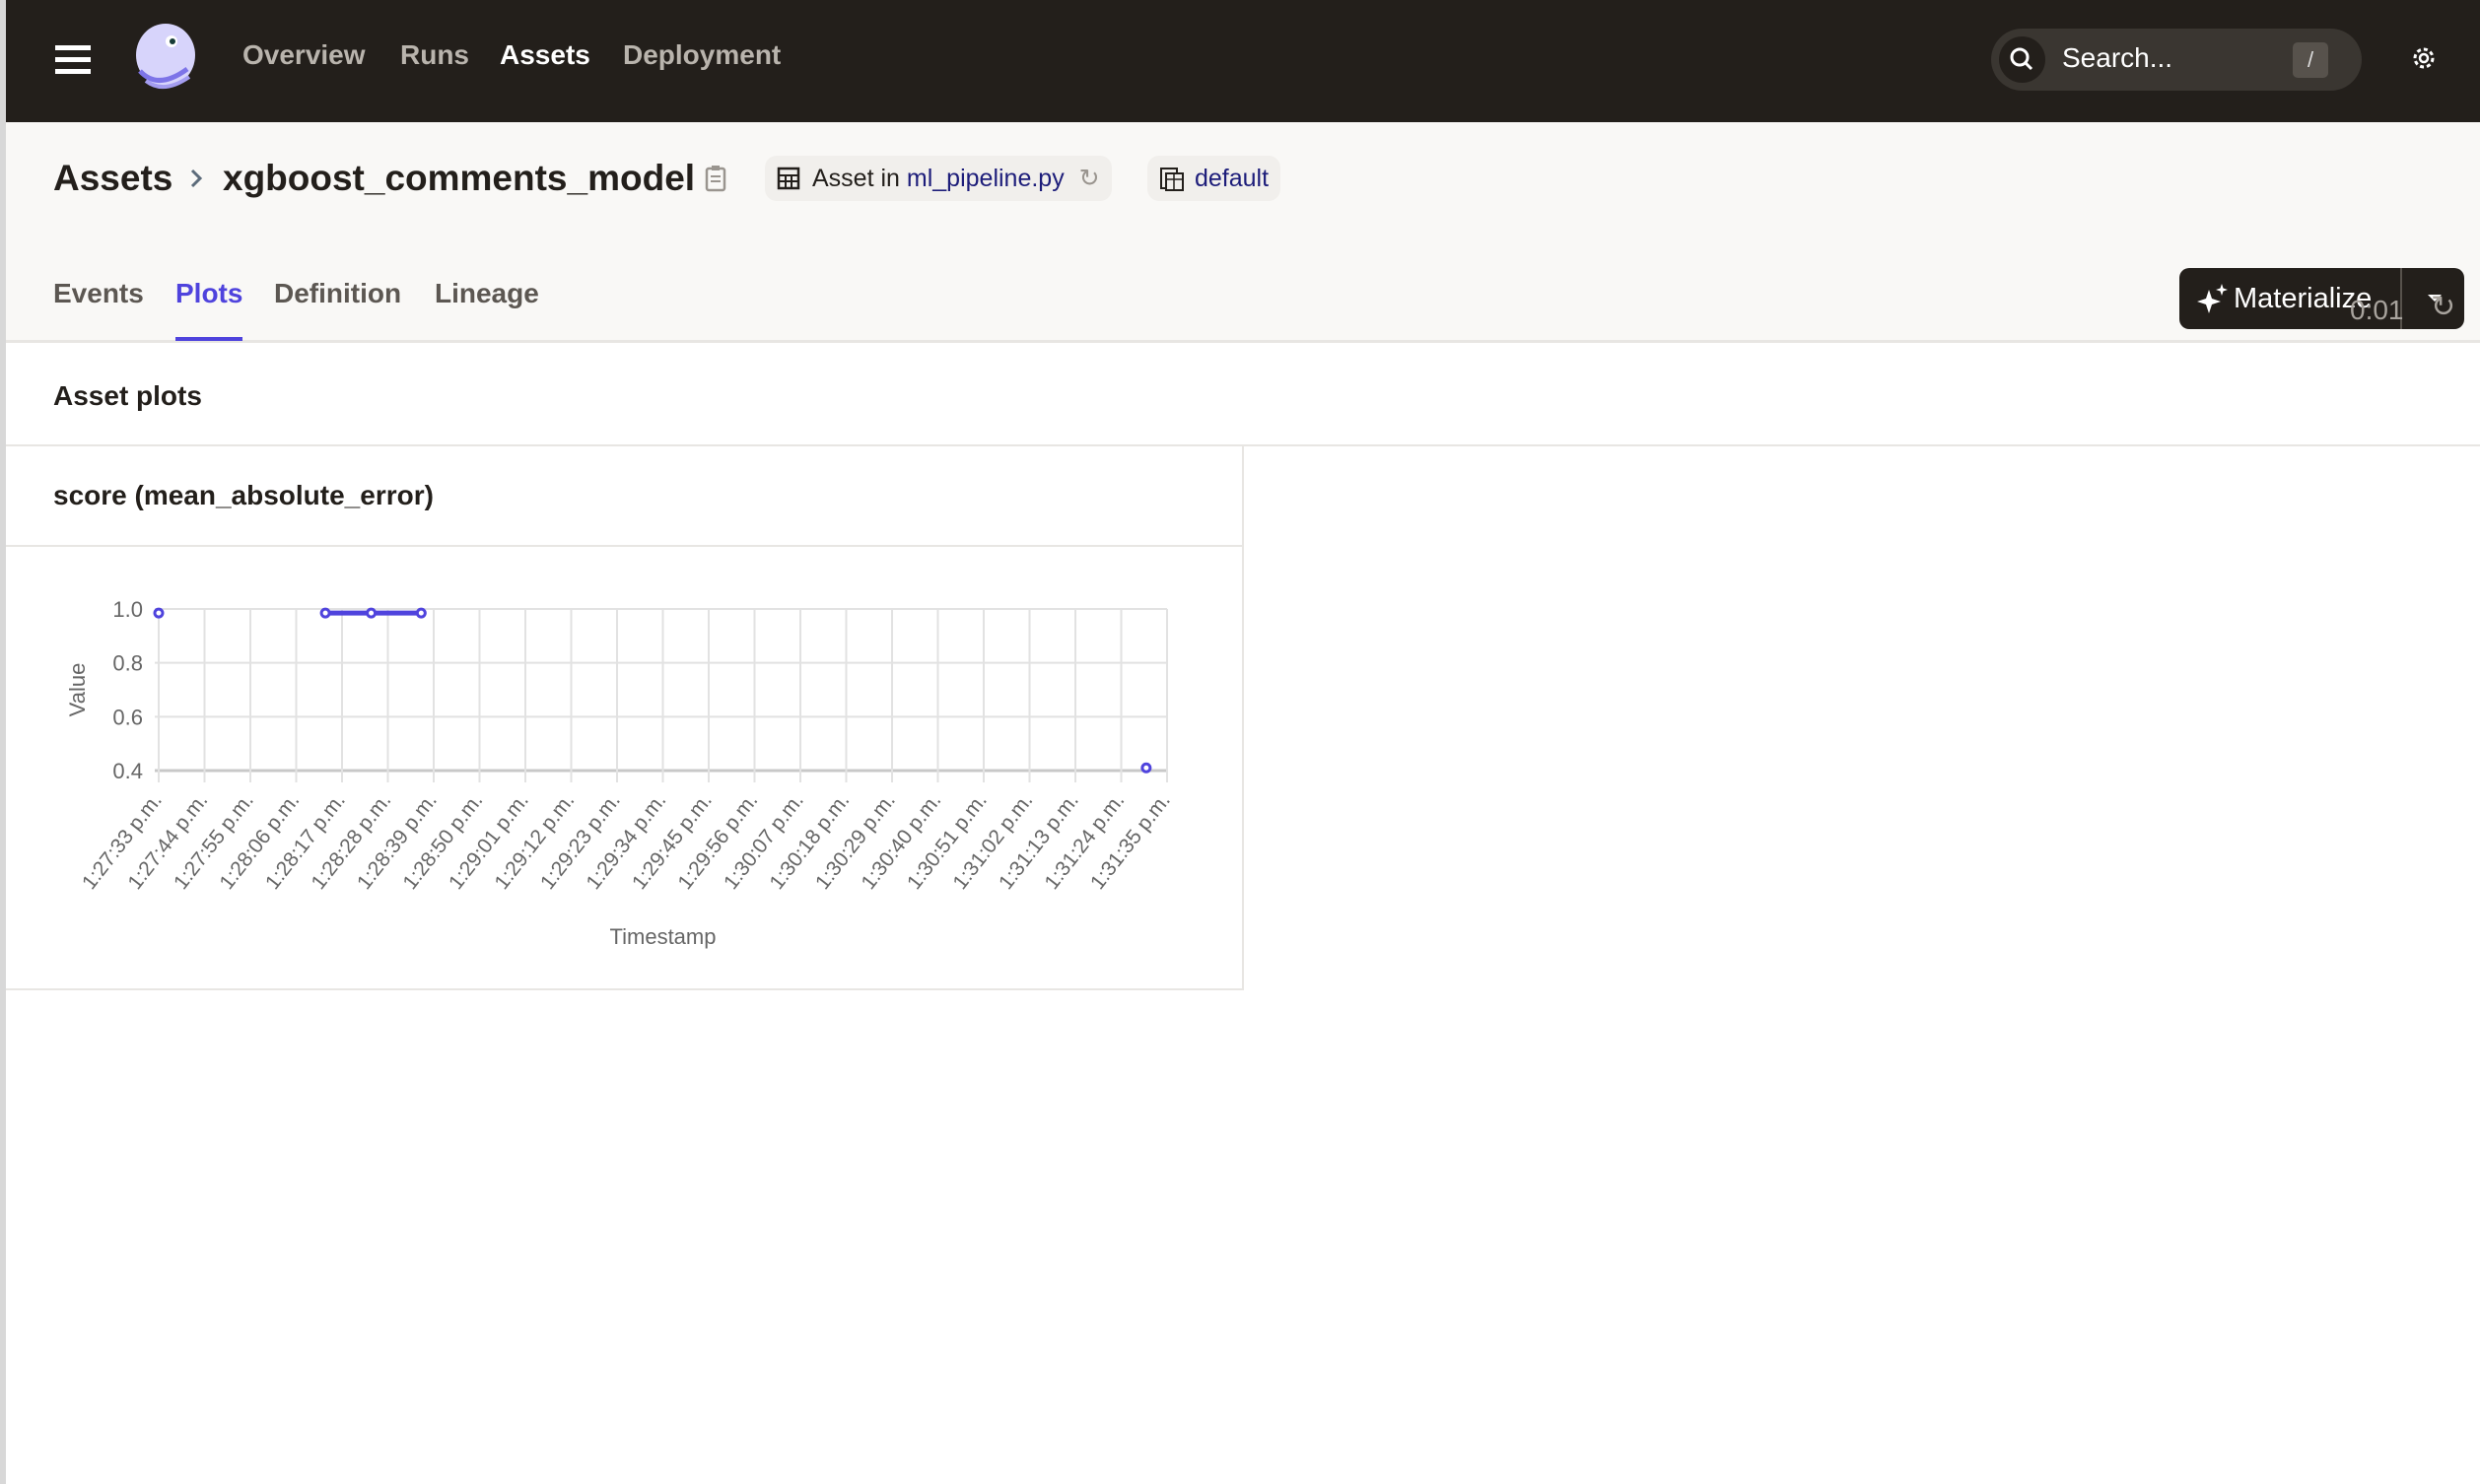 The image size is (2480, 1484). Describe the element at coordinates (1243, 394) in the screenshot. I see `section-header: Asset plots` at that location.